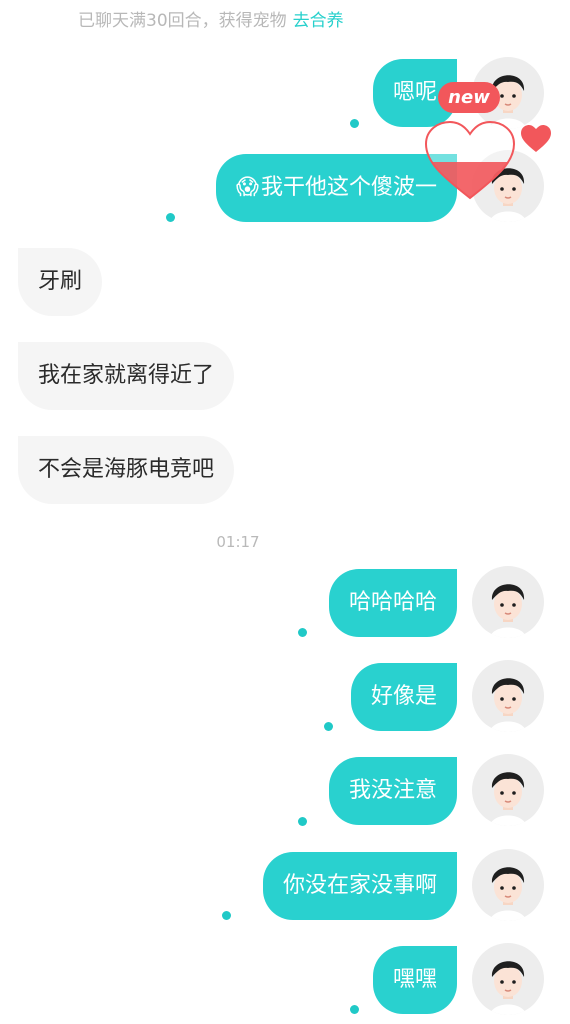 The height and width of the screenshot is (1024, 570). I want to click on message-bubble-incoming: 牙刷, so click(60, 282).